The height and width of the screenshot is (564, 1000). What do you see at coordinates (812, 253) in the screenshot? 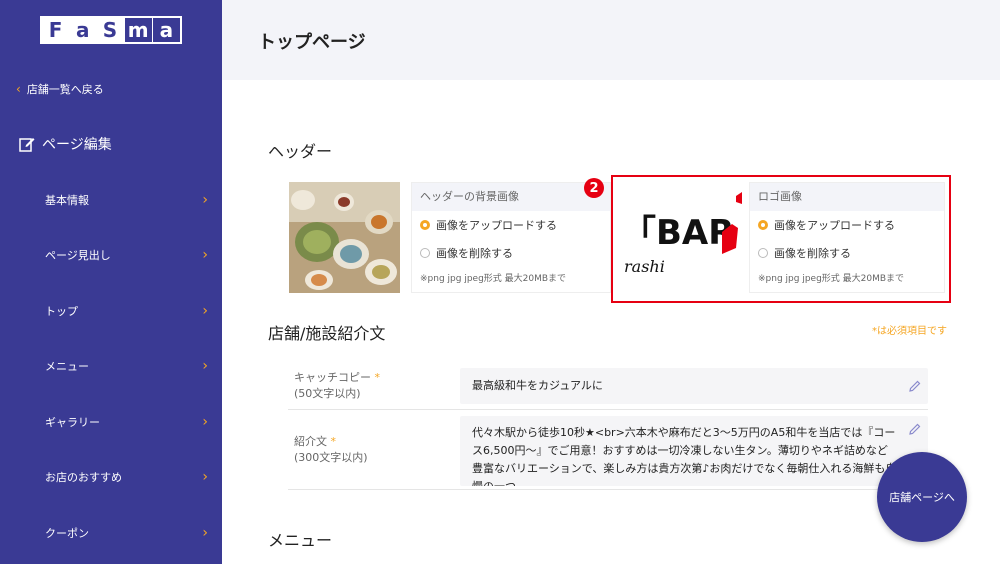
I see `logo-delete-label: 画像を削除する` at bounding box center [812, 253].